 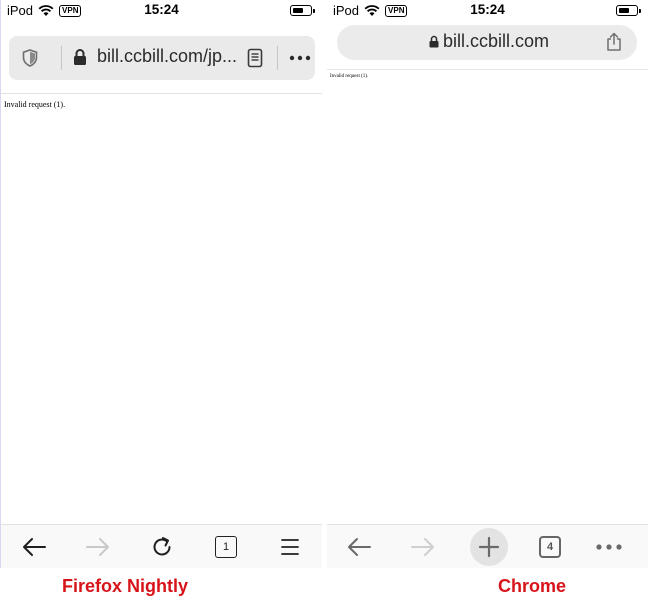 I want to click on bottom-toolbar: 1, so click(x=161, y=546).